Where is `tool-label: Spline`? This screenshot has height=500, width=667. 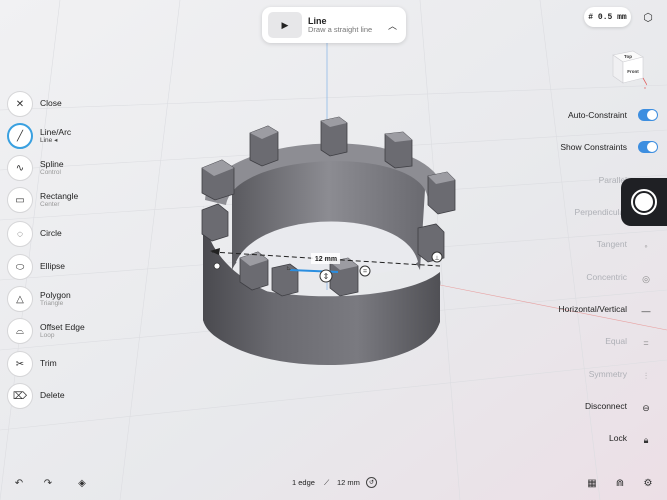
tool-label: Spline is located at coordinates (52, 163).